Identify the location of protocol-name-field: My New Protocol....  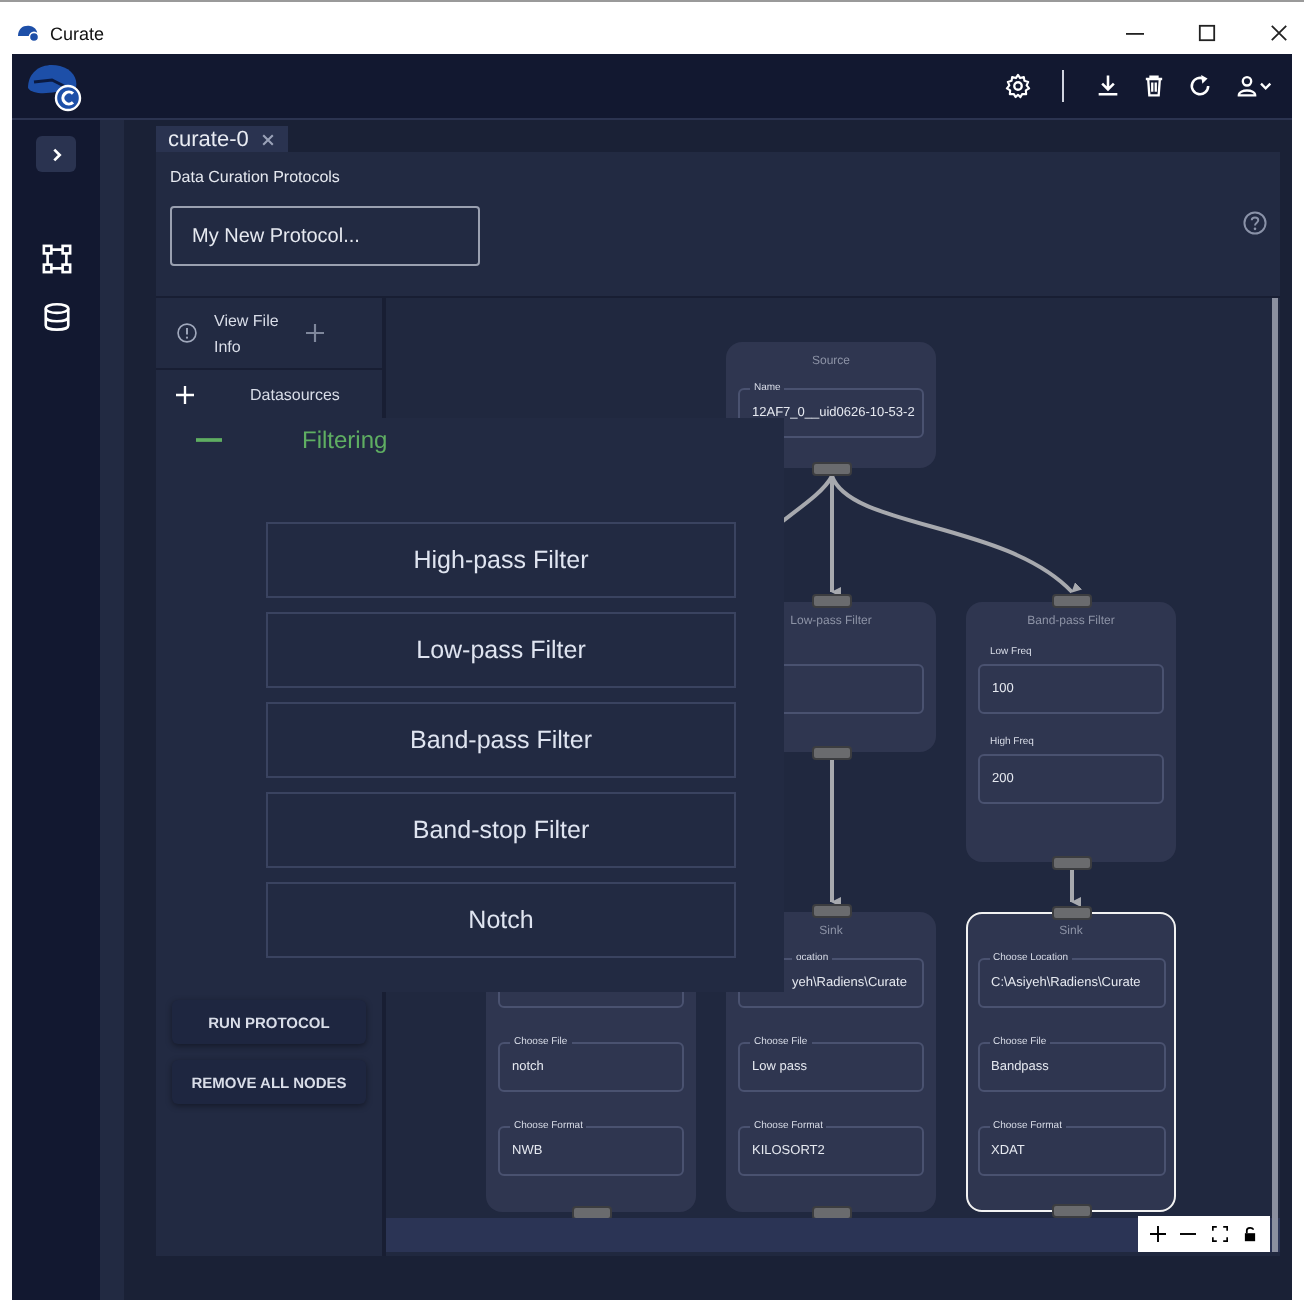
(325, 236).